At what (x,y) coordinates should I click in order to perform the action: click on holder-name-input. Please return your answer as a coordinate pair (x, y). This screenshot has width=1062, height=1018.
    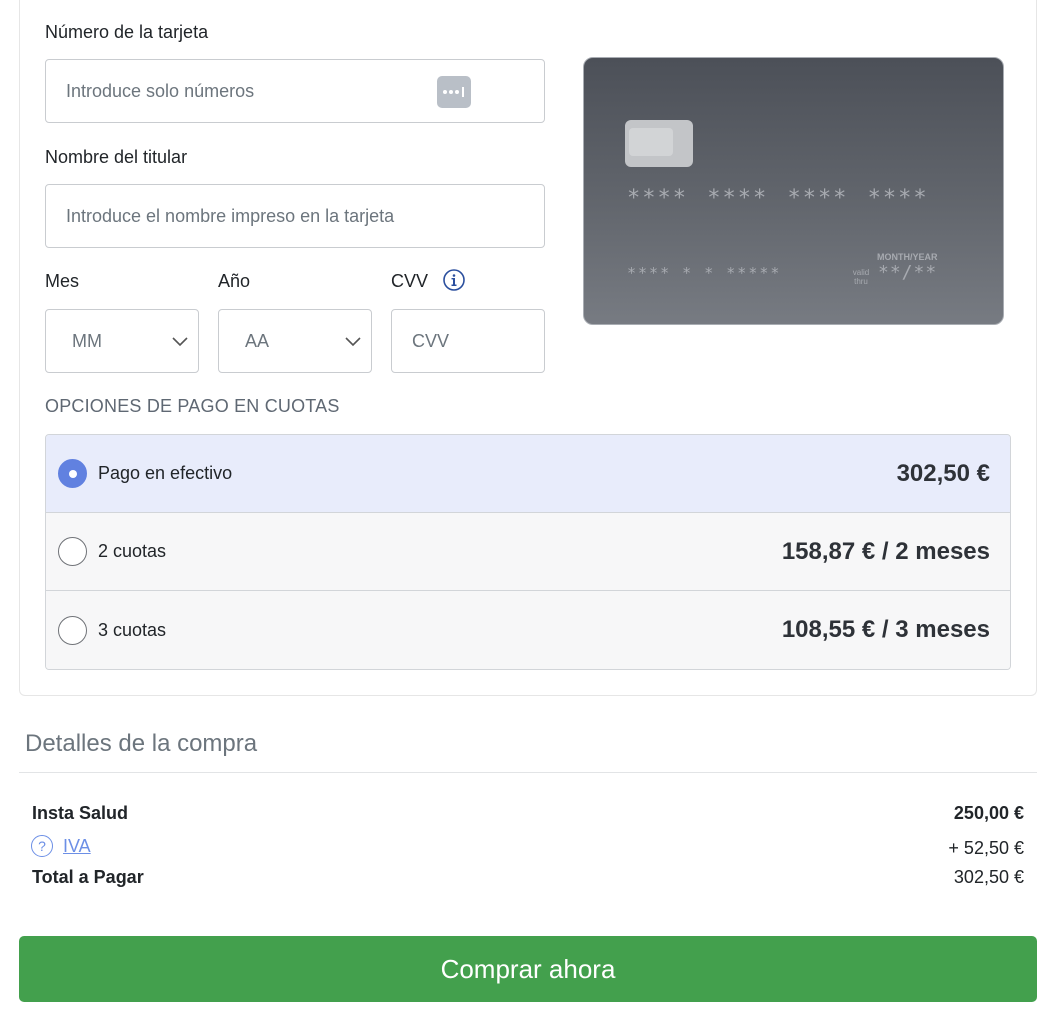
    Looking at the image, I should click on (295, 216).